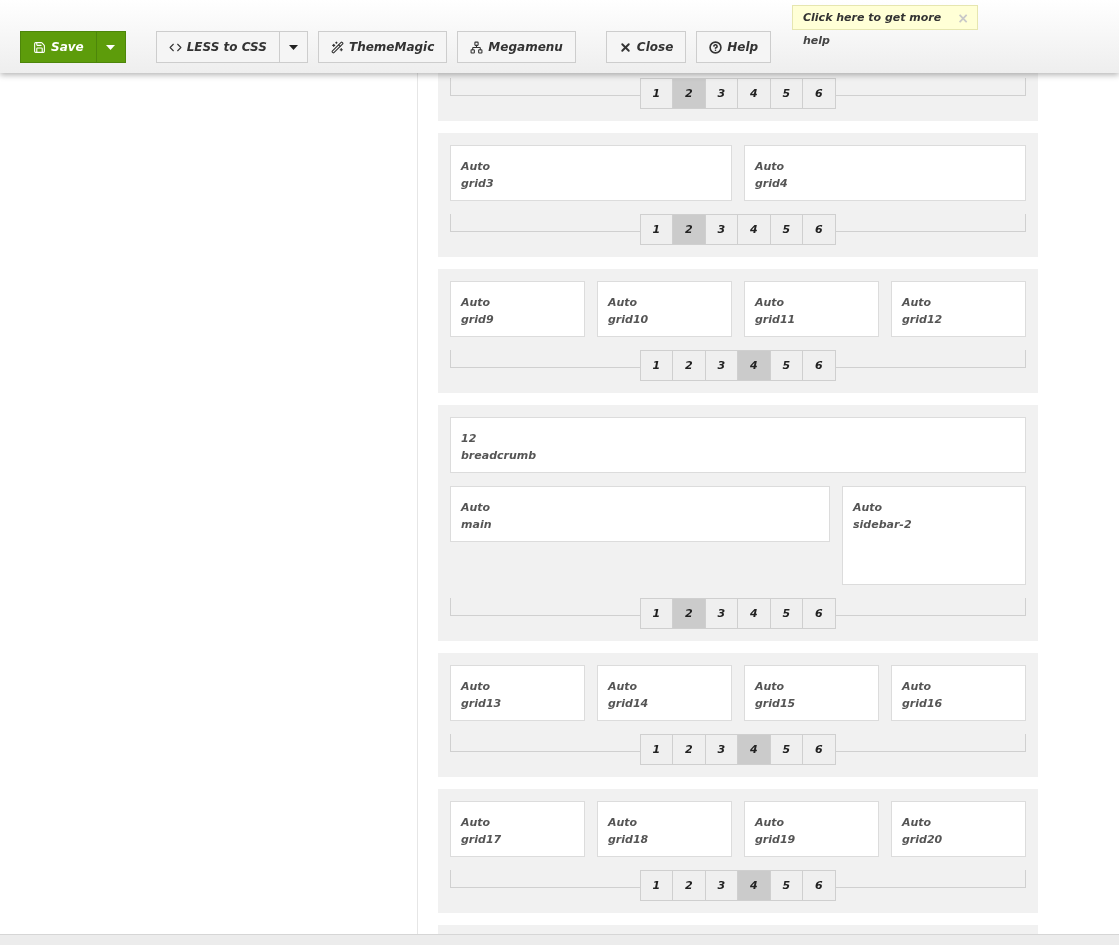 Image resolution: width=1119 pixels, height=945 pixels. Describe the element at coordinates (811, 309) in the screenshot. I see `layout-block: Auto grid11` at that location.